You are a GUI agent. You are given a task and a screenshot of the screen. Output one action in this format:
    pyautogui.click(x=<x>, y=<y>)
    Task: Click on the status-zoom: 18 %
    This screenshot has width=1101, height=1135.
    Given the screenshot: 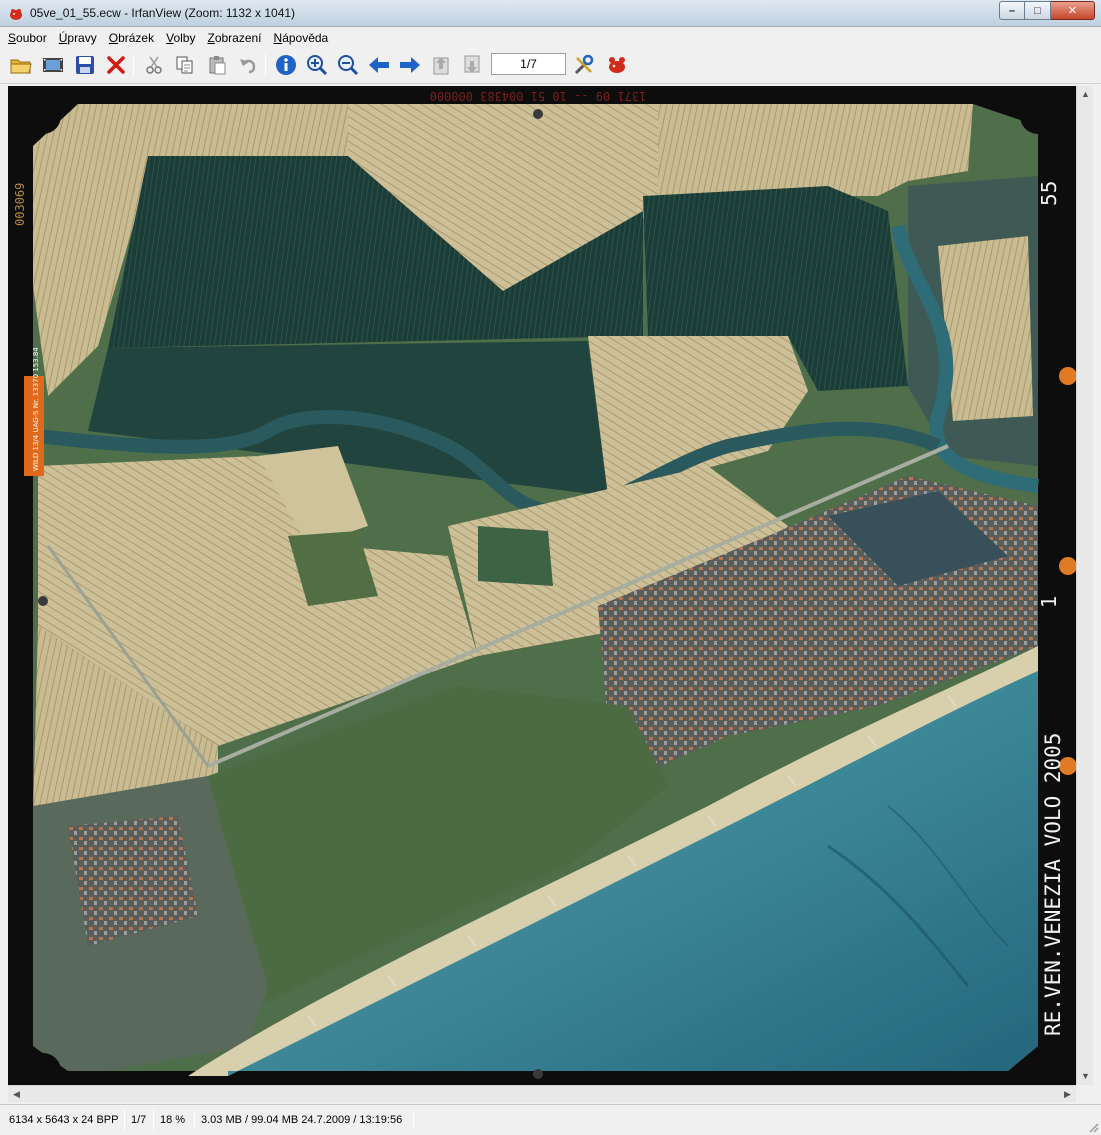 What is the action you would take?
    pyautogui.click(x=173, y=1120)
    